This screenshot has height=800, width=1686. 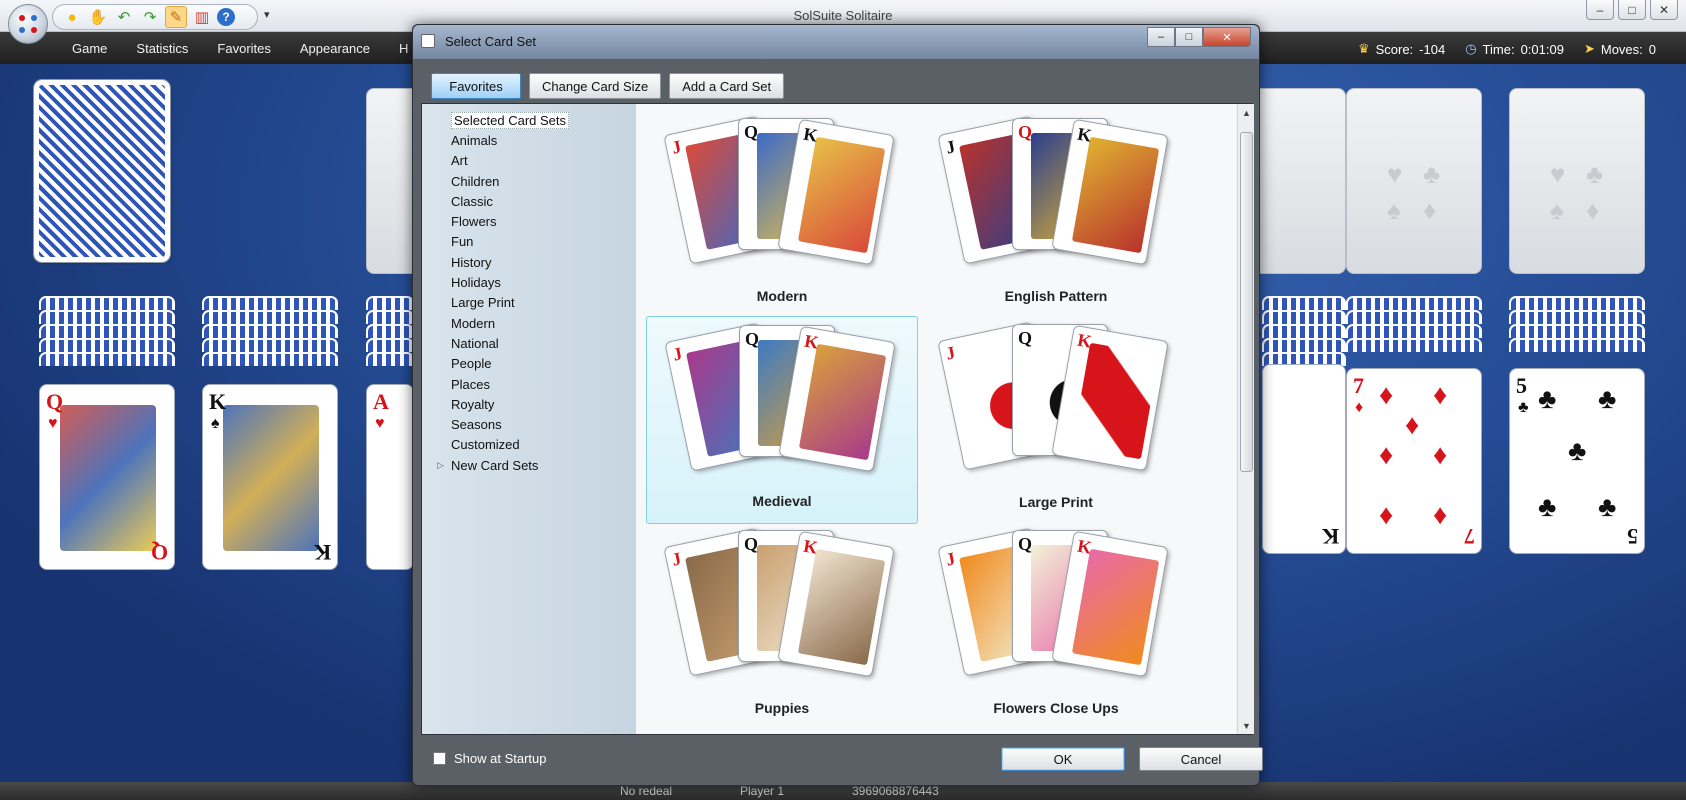 What do you see at coordinates (529, 384) in the screenshot?
I see `category-item: Places` at bounding box center [529, 384].